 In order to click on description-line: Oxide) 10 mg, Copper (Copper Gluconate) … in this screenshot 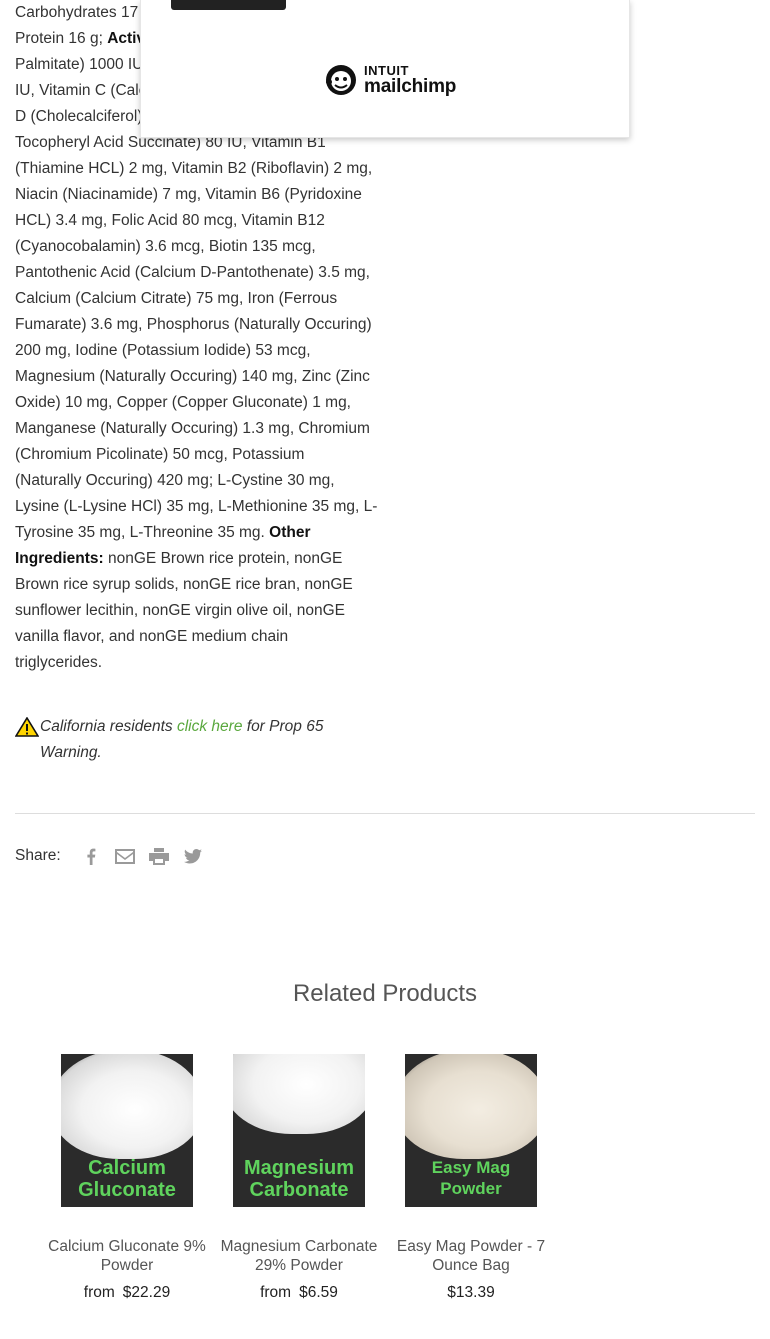, I will do `click(200, 403)`.